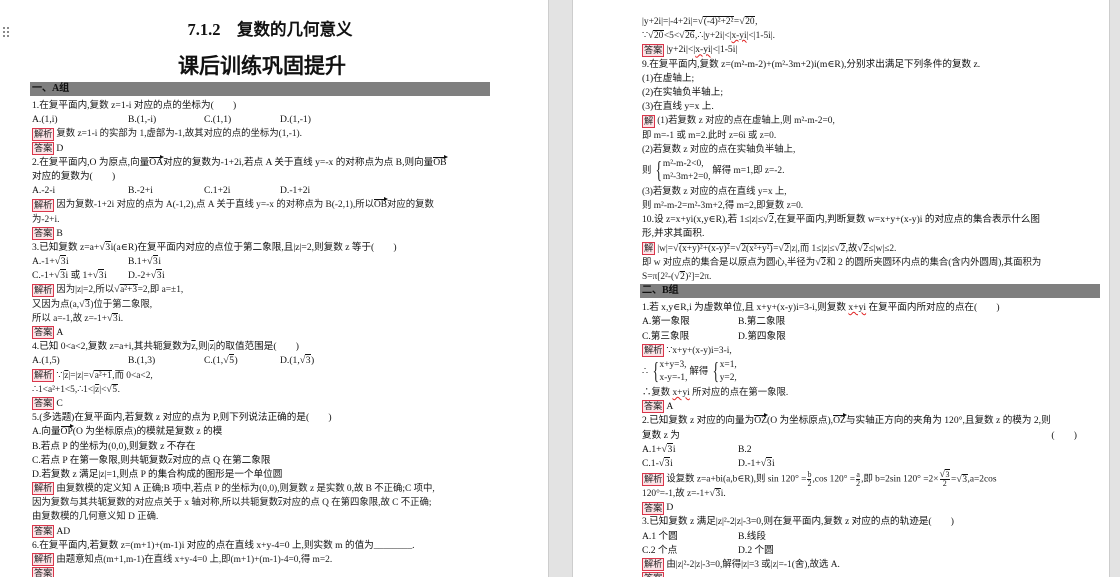 This screenshot has height=577, width=1120. I want to click on option: A.-2-i, so click(80, 191).